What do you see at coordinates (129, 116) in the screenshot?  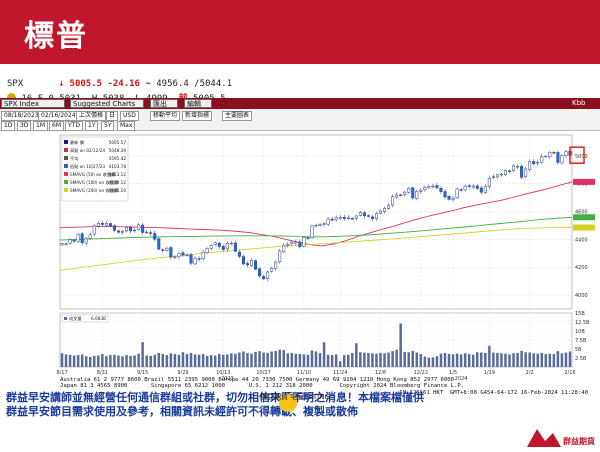 I see `currency-select: USD` at bounding box center [129, 116].